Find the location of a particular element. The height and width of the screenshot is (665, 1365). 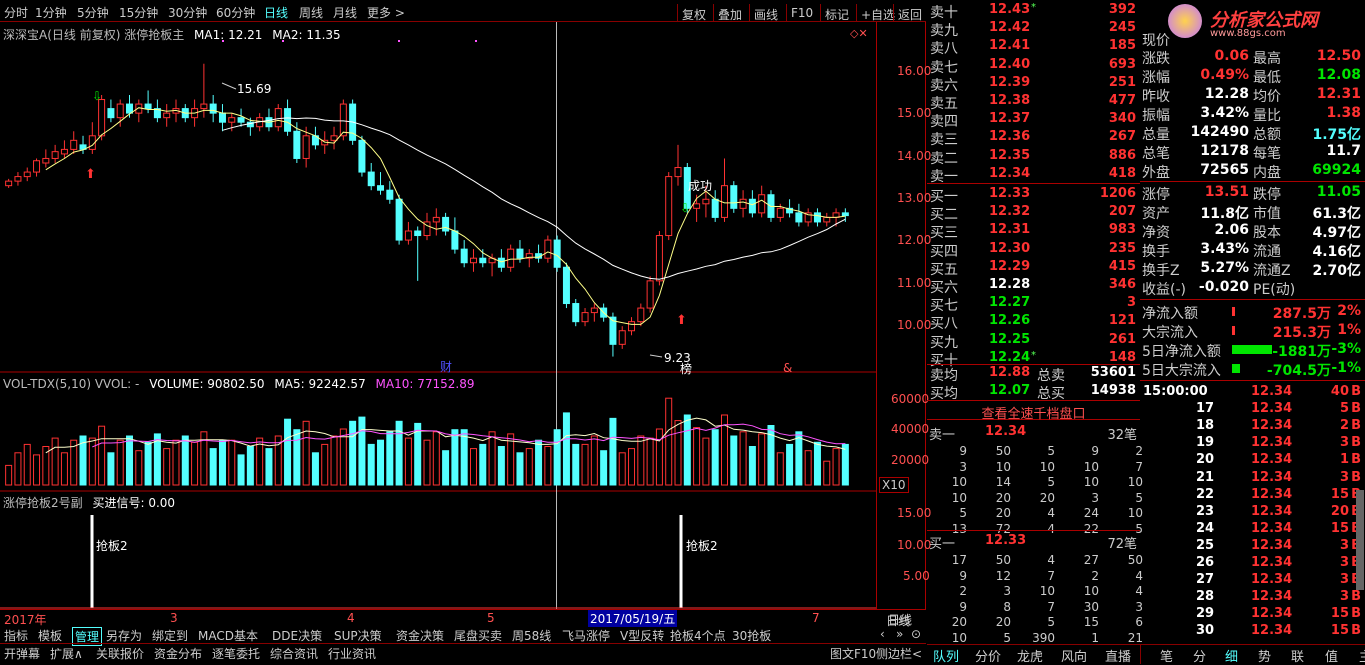

fuquan-button: 复权 is located at coordinates (693, 13).